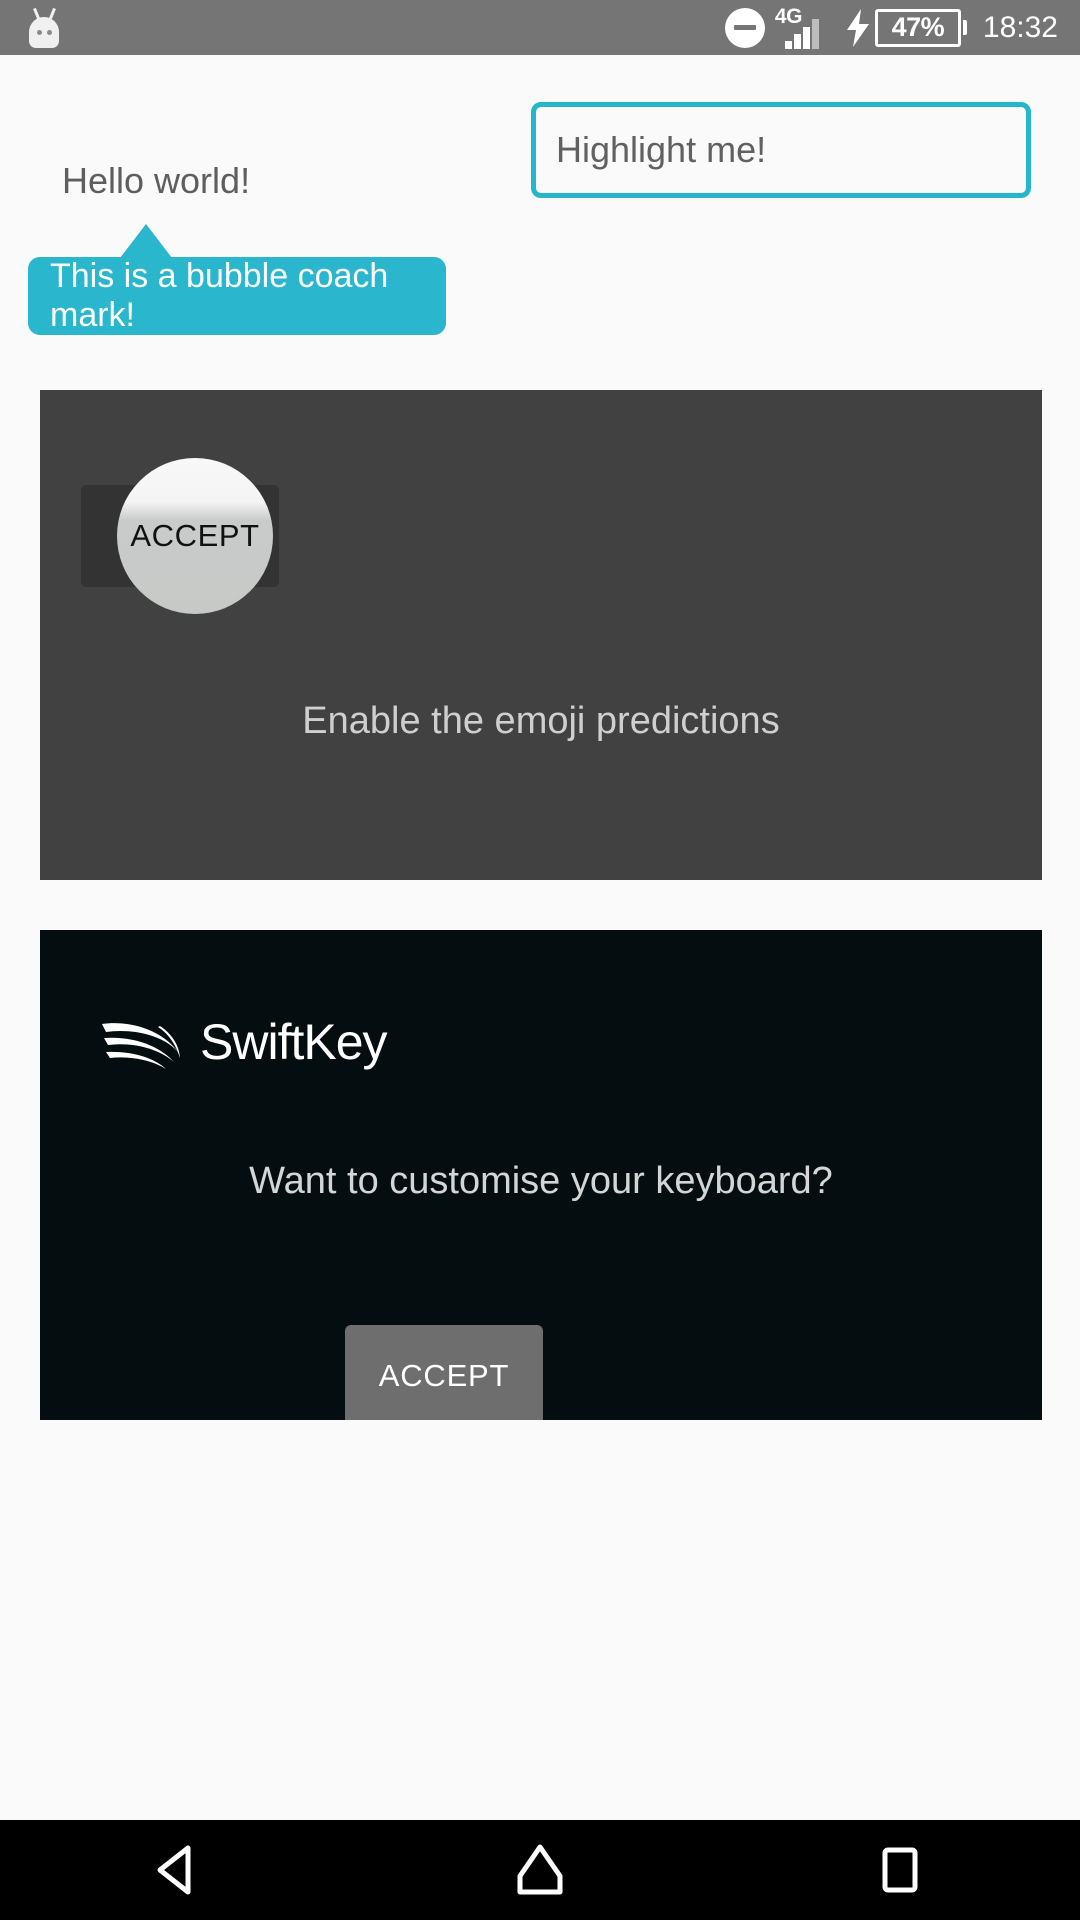 This screenshot has width=1080, height=1920. Describe the element at coordinates (858, 27) in the screenshot. I see `charging-bolt-icon` at that location.